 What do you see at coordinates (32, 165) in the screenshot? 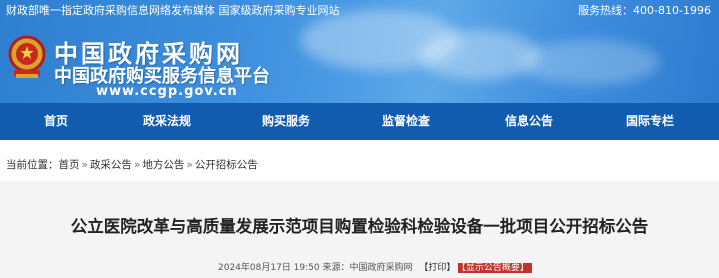
I see `breadcrumb-prefix: 当前位置：` at bounding box center [32, 165].